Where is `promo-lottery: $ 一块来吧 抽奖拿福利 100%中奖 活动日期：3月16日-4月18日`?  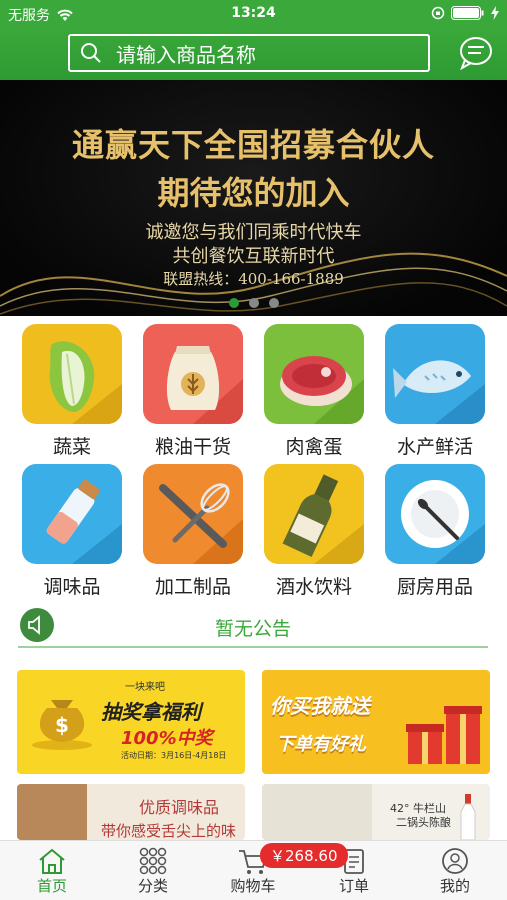
promo-lottery: $ 一块来吧 抽奖拿福利 100%中奖 活动日期：3月16日-4月18日 is located at coordinates (131, 722).